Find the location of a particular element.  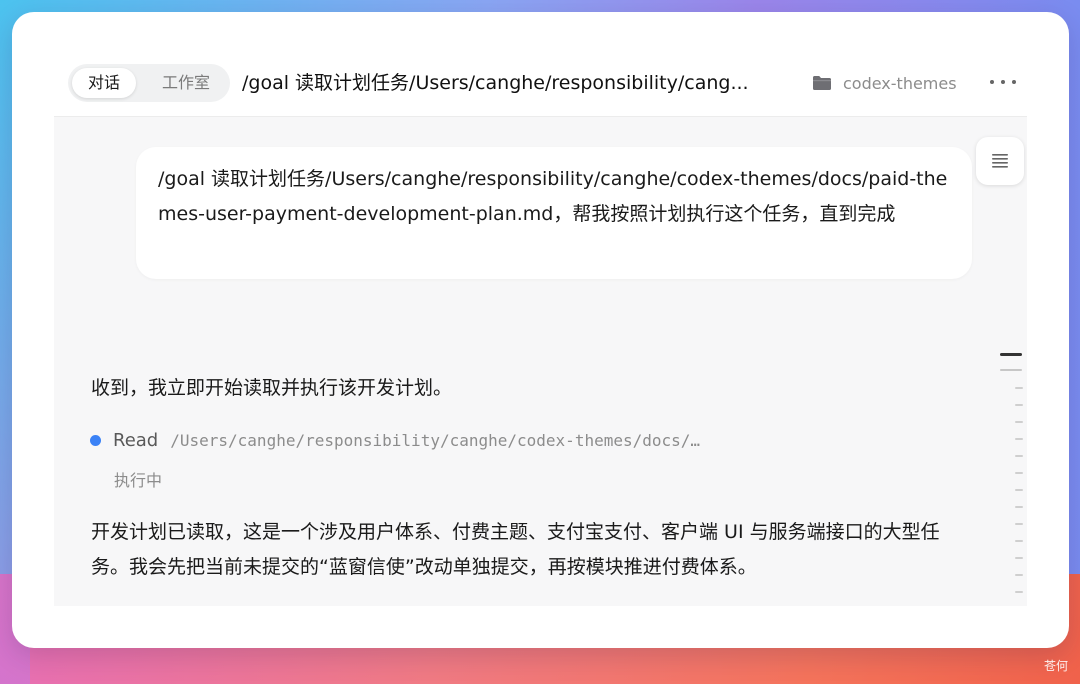

folder-icon is located at coordinates (822, 83).